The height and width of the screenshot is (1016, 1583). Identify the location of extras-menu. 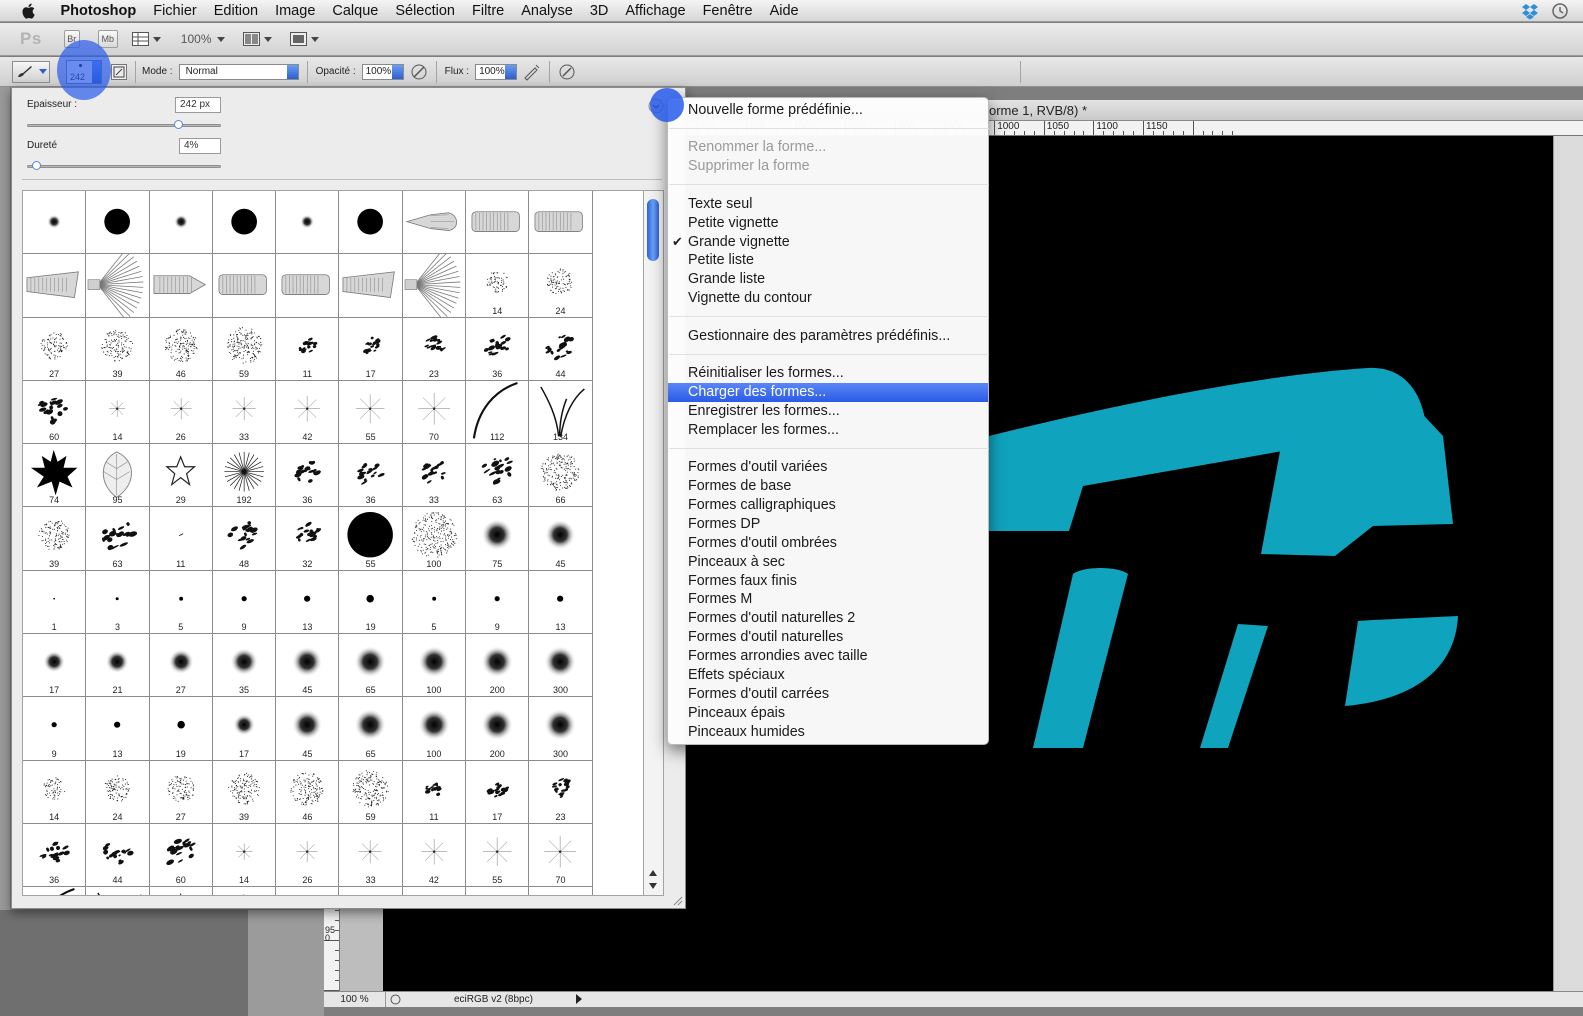
(146, 39).